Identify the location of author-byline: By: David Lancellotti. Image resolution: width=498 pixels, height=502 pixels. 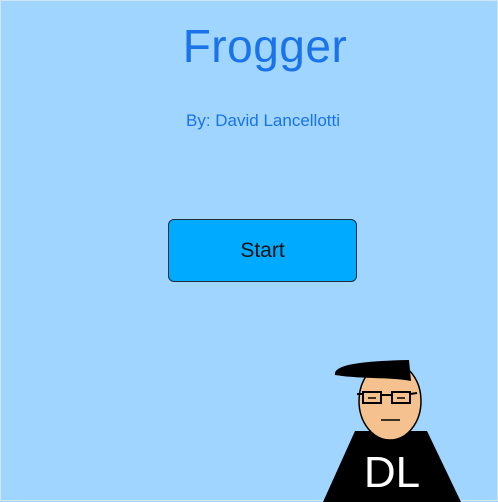
(263, 120).